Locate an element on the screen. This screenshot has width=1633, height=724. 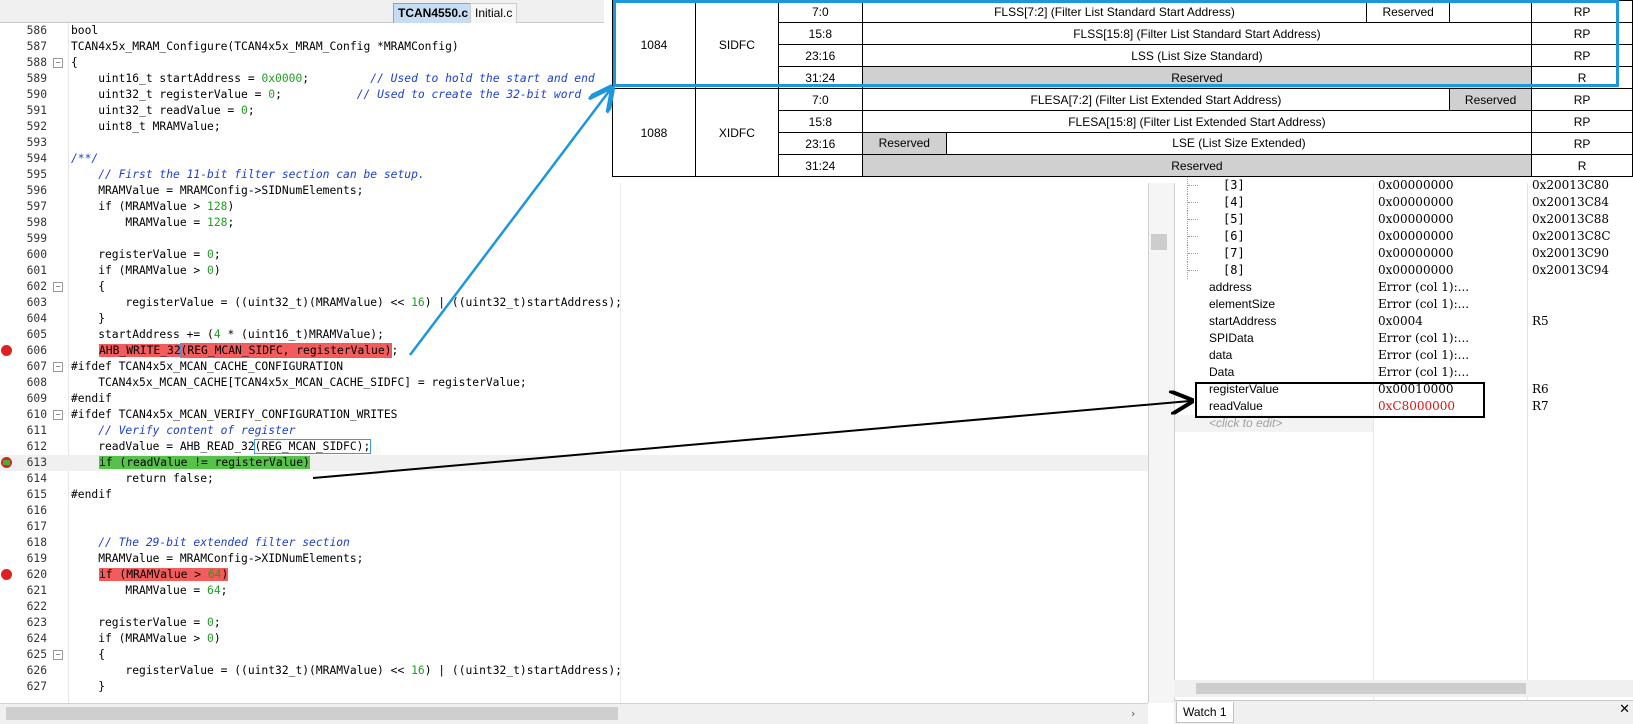
watch-value: 0x0004 is located at coordinates (1400, 321).